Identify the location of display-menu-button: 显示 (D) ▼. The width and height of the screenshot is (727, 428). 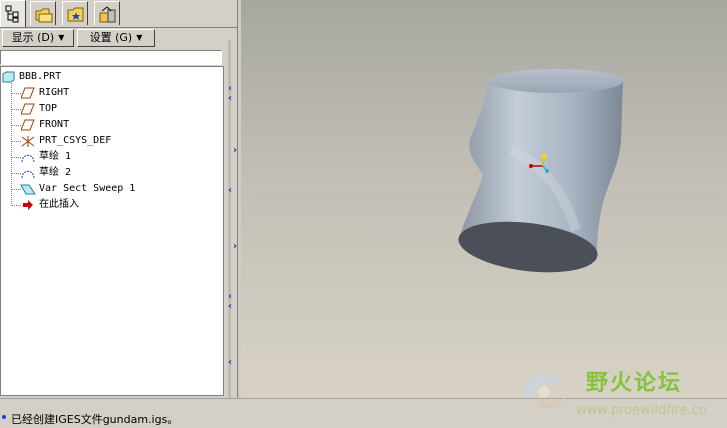
(38, 38).